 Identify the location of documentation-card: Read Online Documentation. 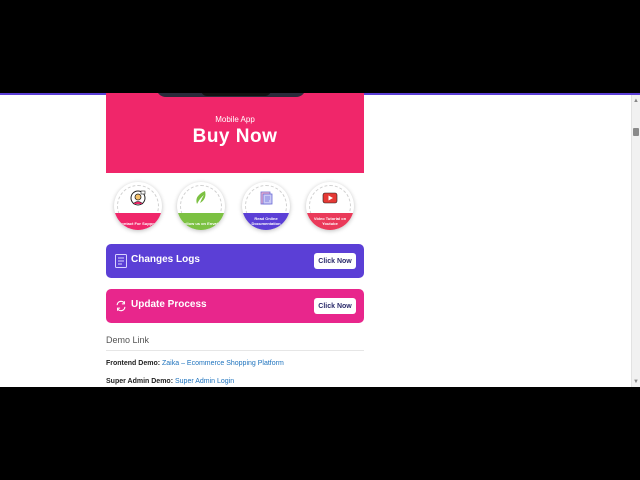
(266, 206).